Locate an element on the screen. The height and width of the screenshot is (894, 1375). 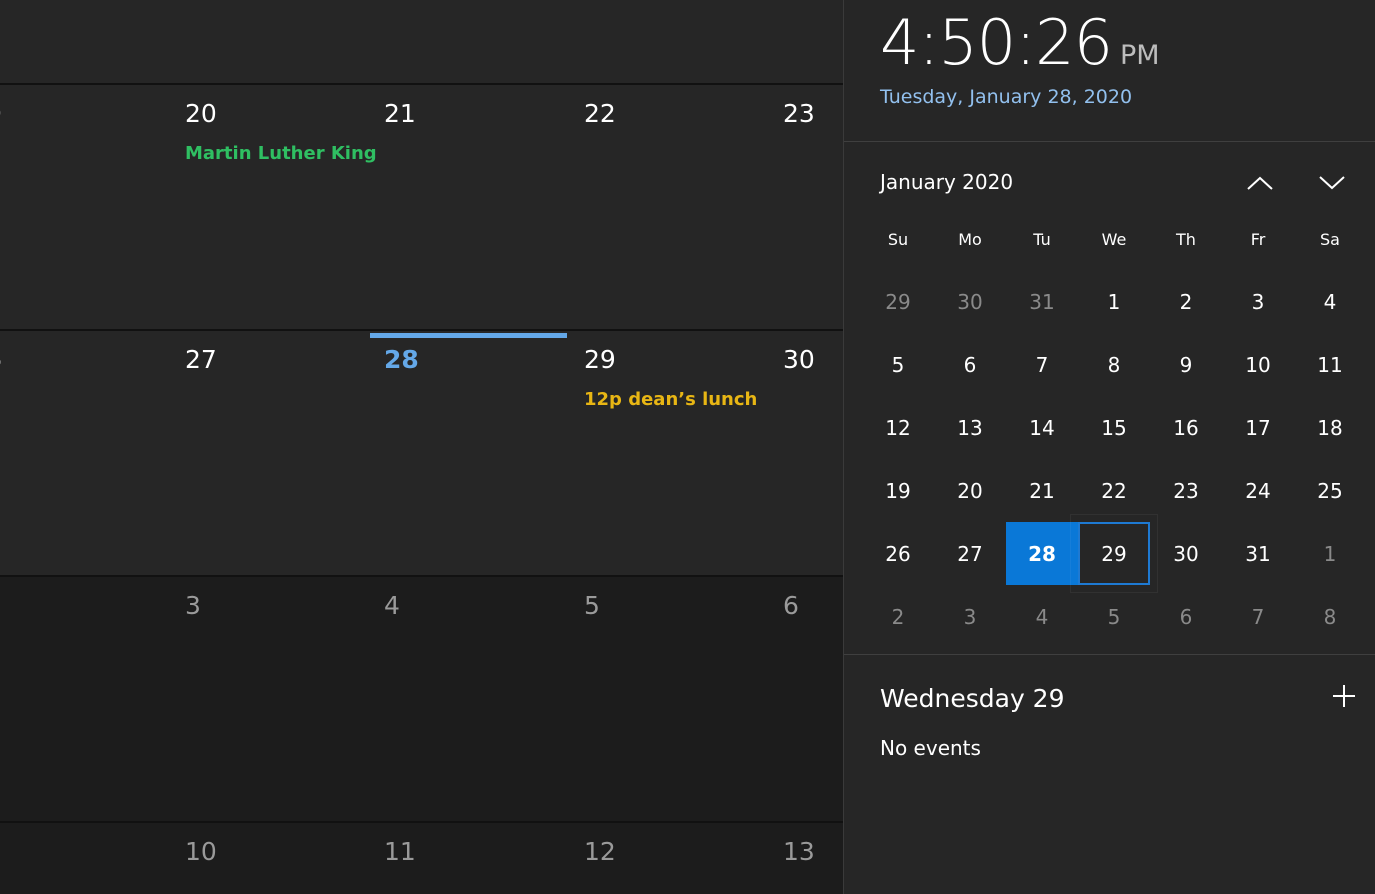
mini-day: 27 is located at coordinates (970, 553).